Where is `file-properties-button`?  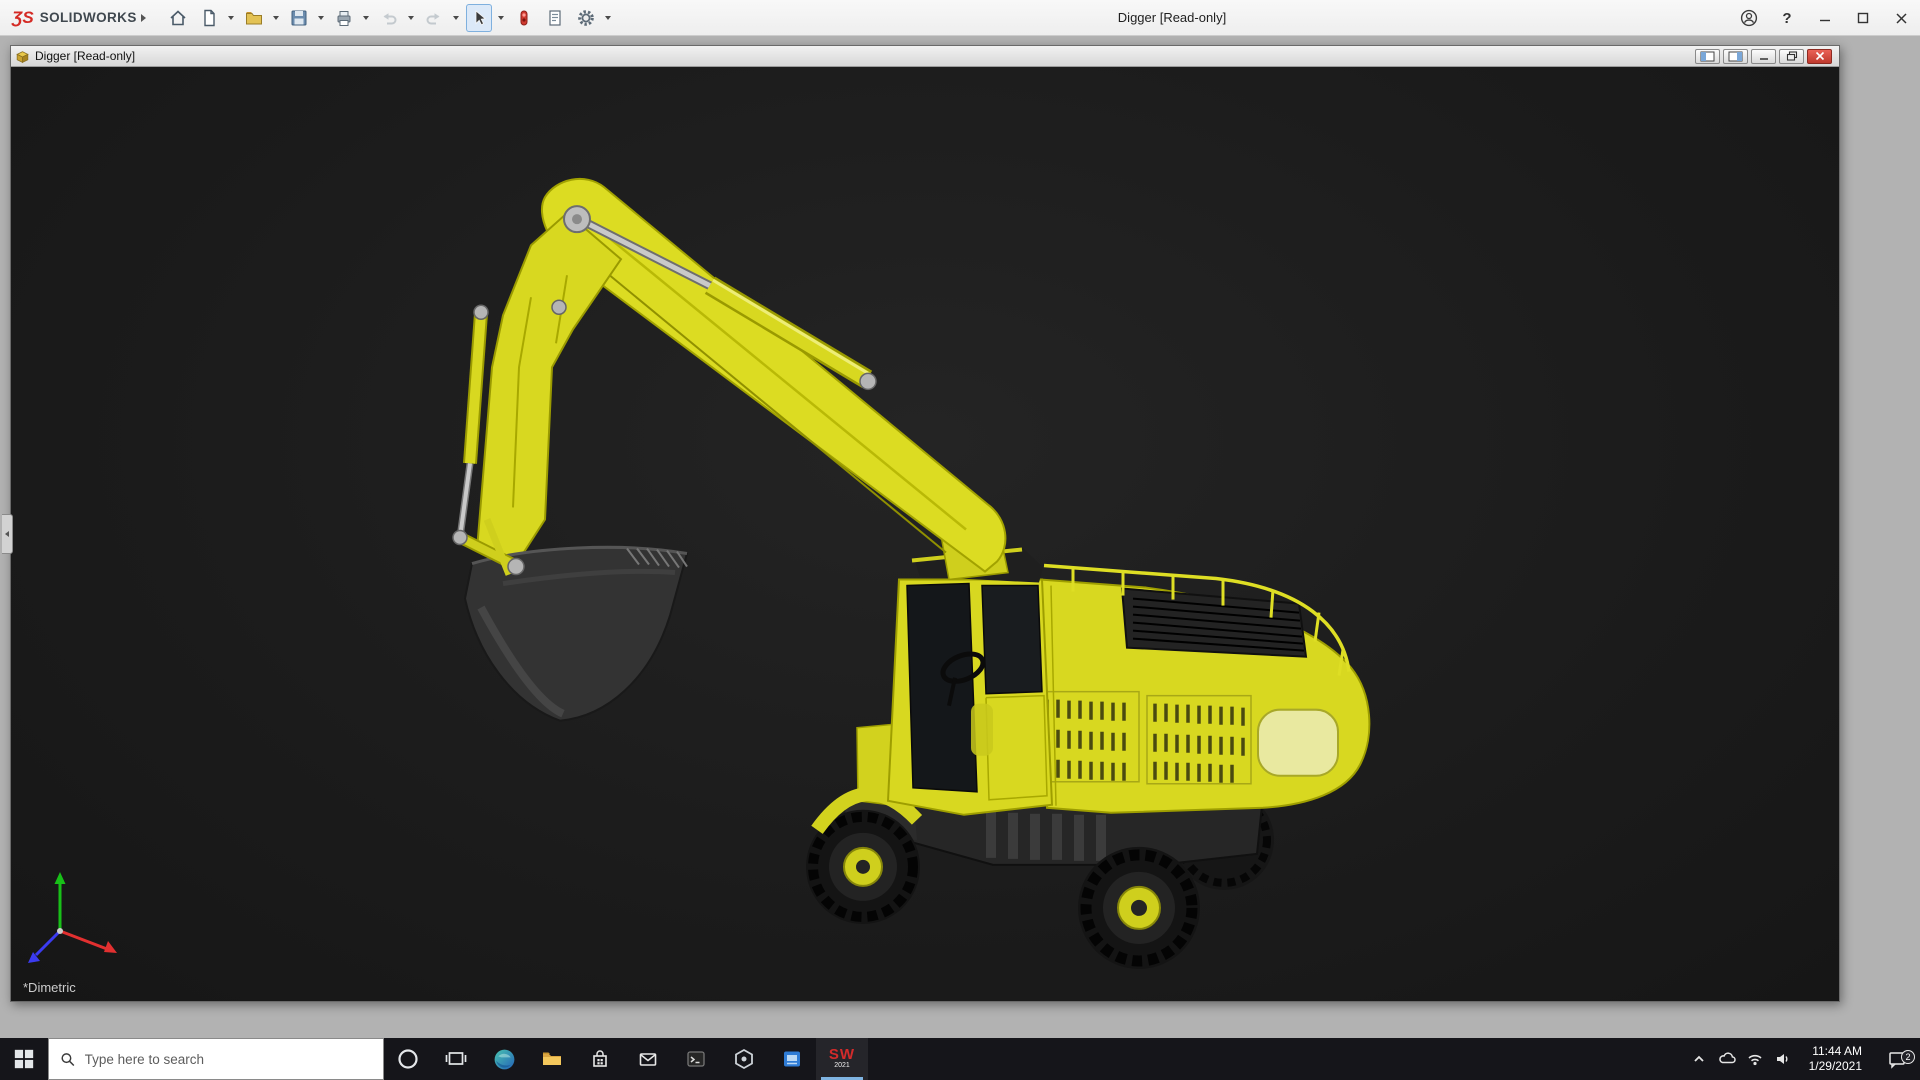
file-properties-button is located at coordinates (555, 18).